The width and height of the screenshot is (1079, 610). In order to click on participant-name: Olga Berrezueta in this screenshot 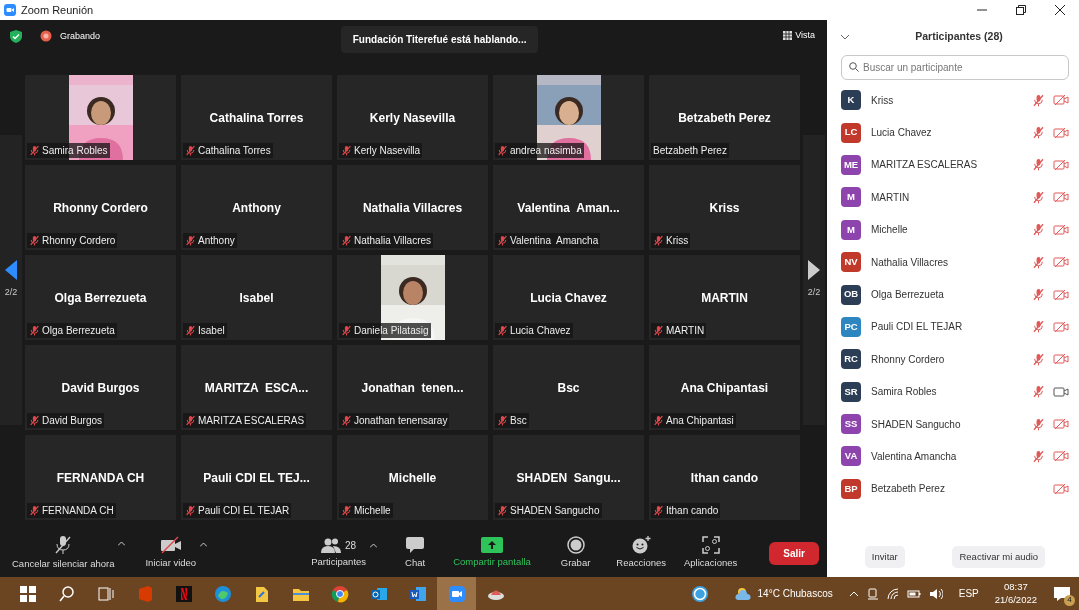, I will do `click(908, 295)`.